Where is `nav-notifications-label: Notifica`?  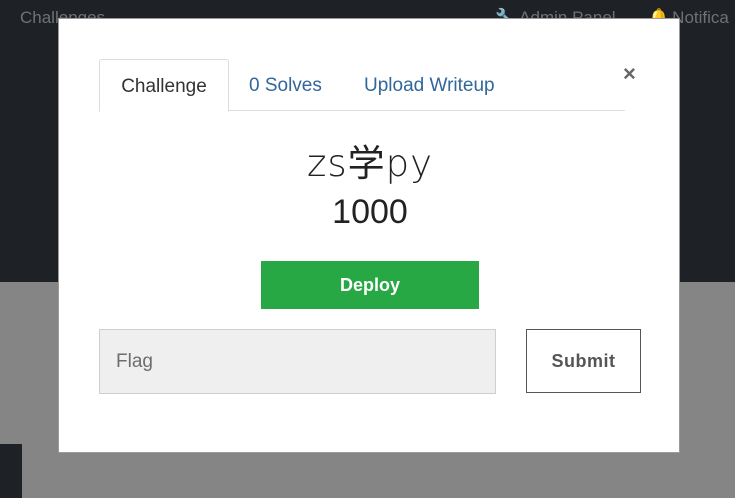 nav-notifications-label: Notifica is located at coordinates (700, 17).